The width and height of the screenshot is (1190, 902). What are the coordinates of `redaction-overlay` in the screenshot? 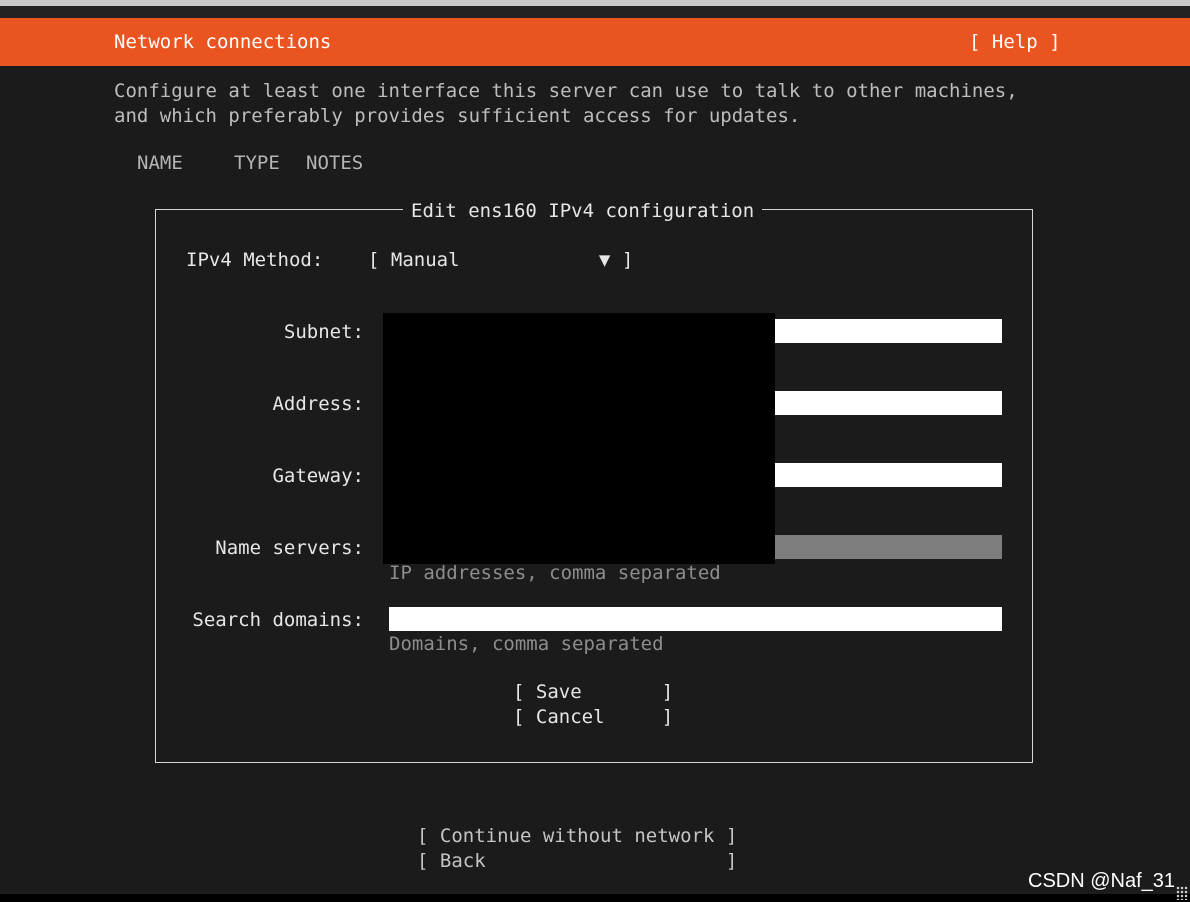 It's located at (579, 438).